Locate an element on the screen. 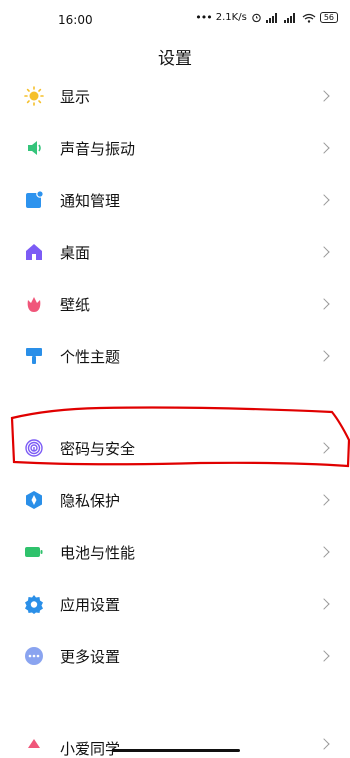 The width and height of the screenshot is (350, 758). settings-item-label: 显示 is located at coordinates (75, 96).